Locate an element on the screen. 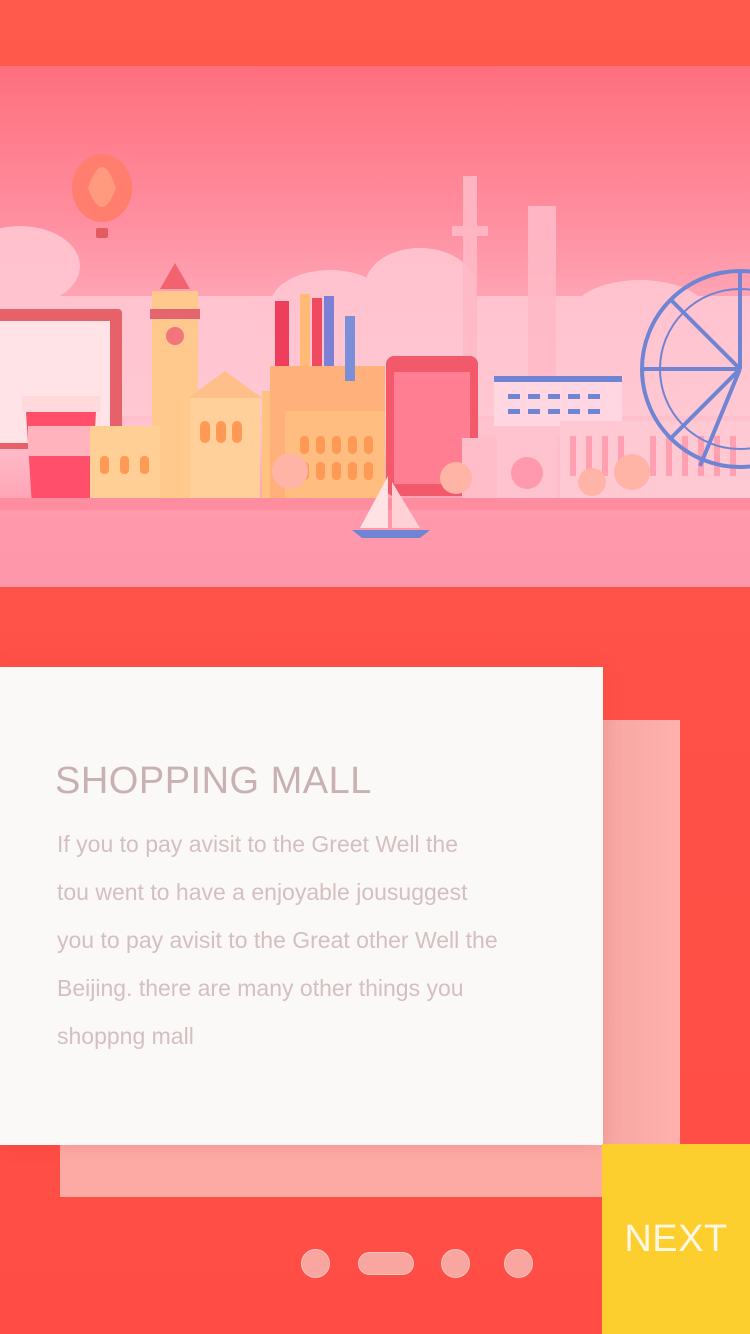 This screenshot has height=1334, width=750. pagination-dot-2-active is located at coordinates (386, 1263).